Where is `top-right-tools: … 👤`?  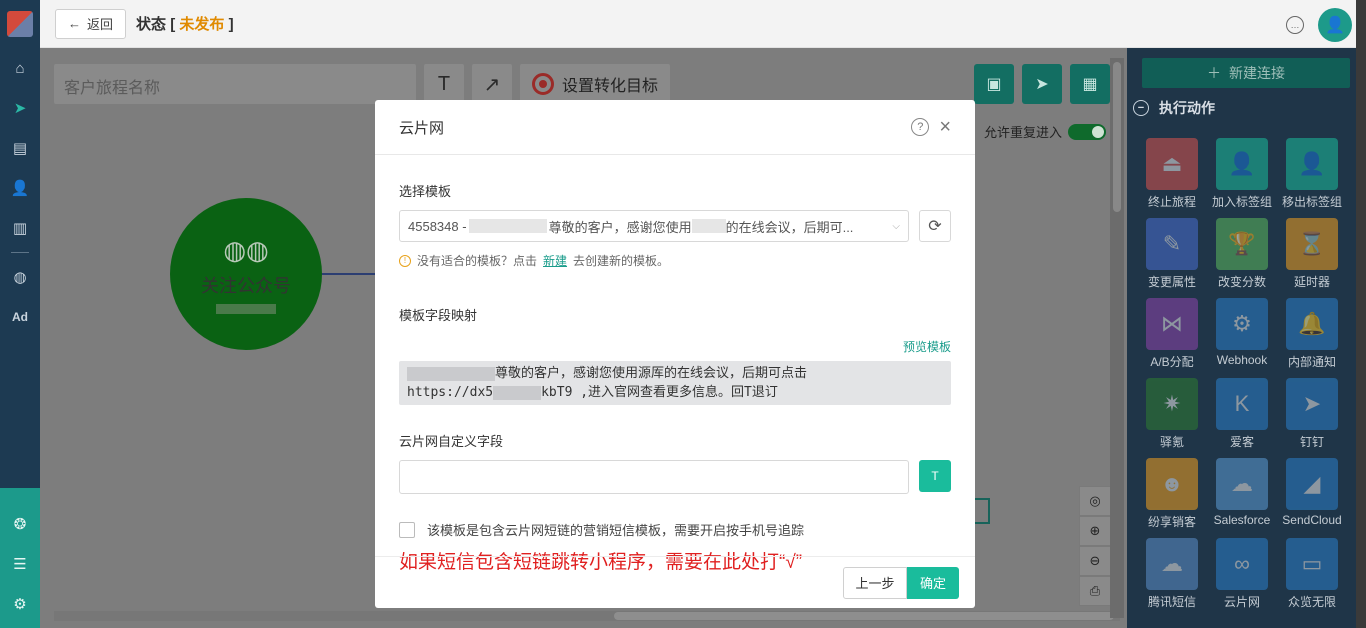 top-right-tools: … 👤 is located at coordinates (1319, 25).